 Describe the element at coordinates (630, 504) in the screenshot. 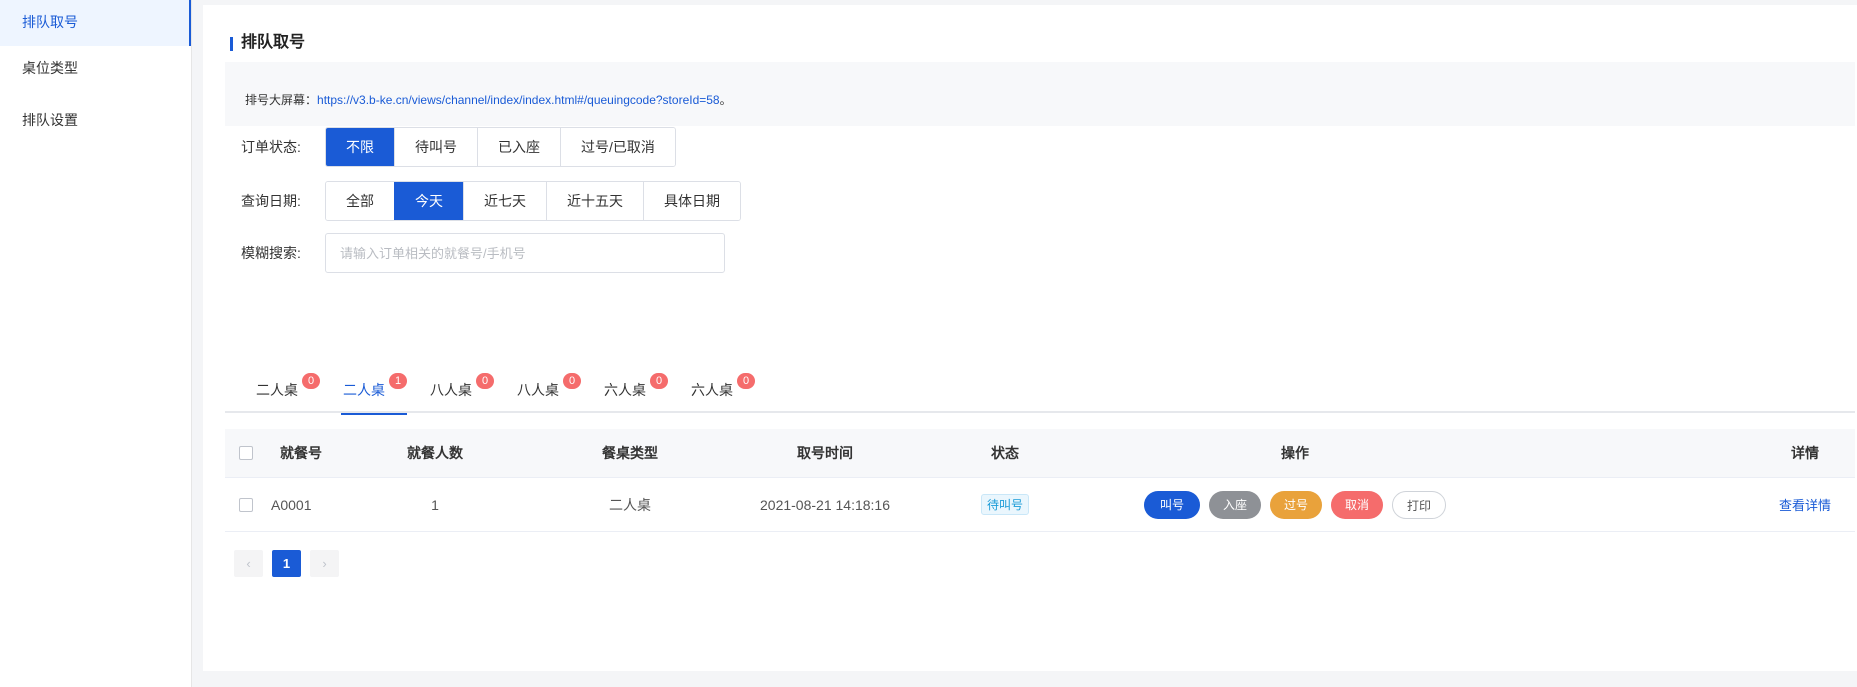

I see `row-table-type: 二人桌` at that location.